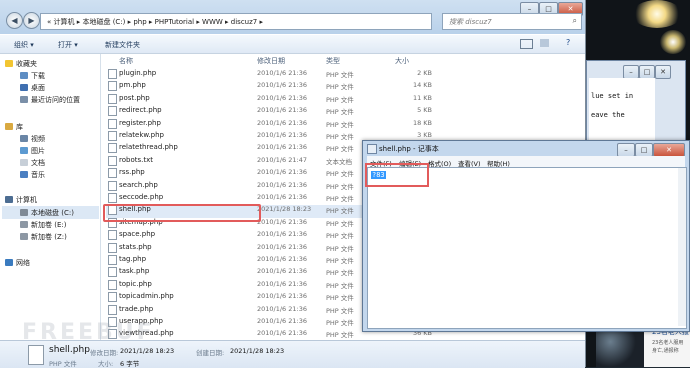 The image size is (690, 368). What do you see at coordinates (138, 73) in the screenshot?
I see `file-name: plugin.php` at bounding box center [138, 73].